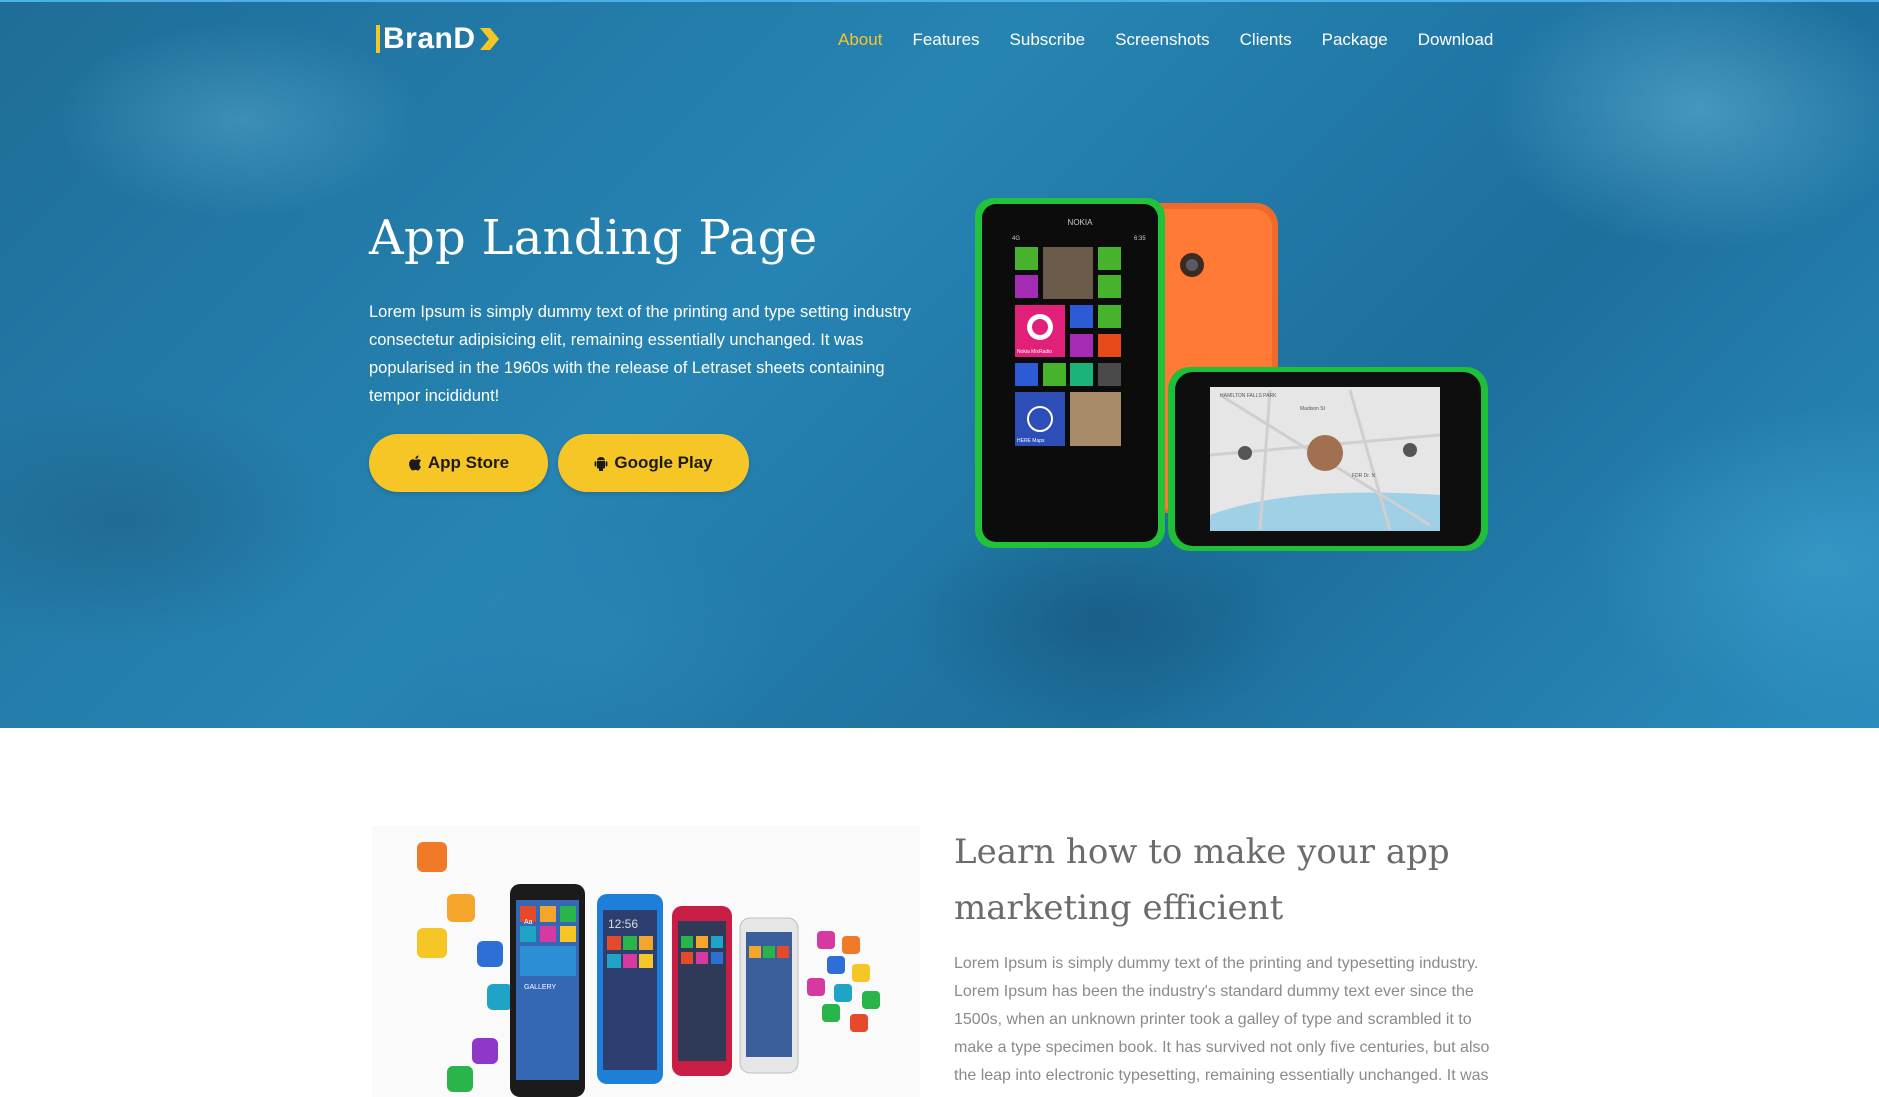  I want to click on phone-brand-label: NOKIA, so click(1081, 222).